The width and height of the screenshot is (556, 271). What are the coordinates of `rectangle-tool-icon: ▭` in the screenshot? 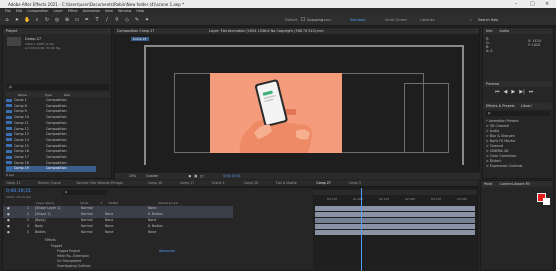 It's located at (77, 20).